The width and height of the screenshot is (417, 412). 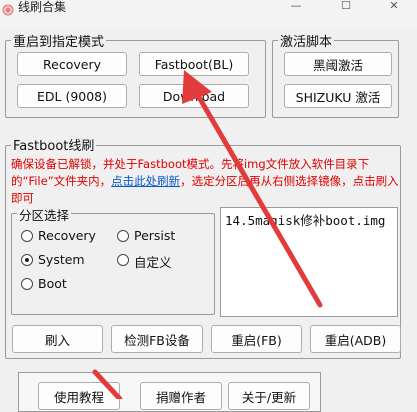 What do you see at coordinates (67, 235) in the screenshot?
I see `radio-recovery-label: Recovery` at bounding box center [67, 235].